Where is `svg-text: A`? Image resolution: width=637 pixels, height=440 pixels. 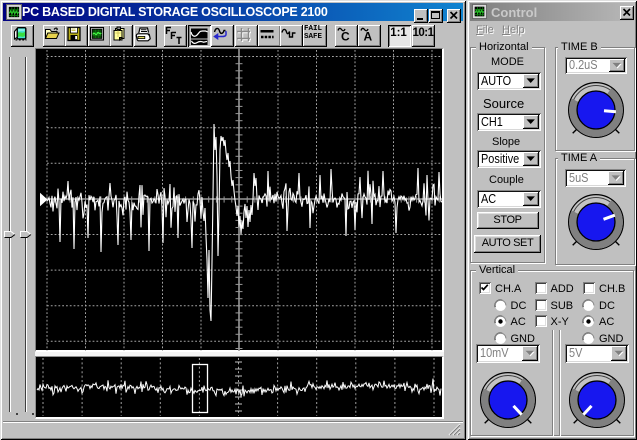 svg-text: A is located at coordinates (367, 37).